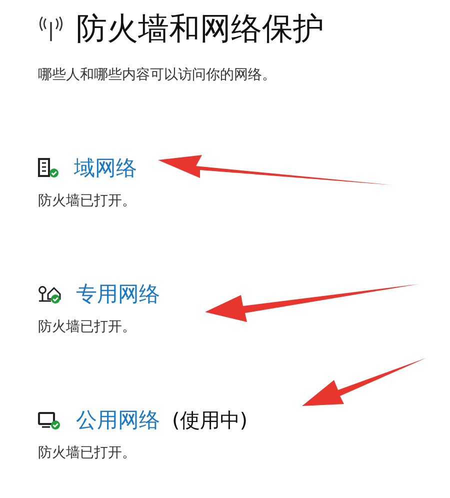  I want to click on network-link: 专用网络, so click(118, 294).